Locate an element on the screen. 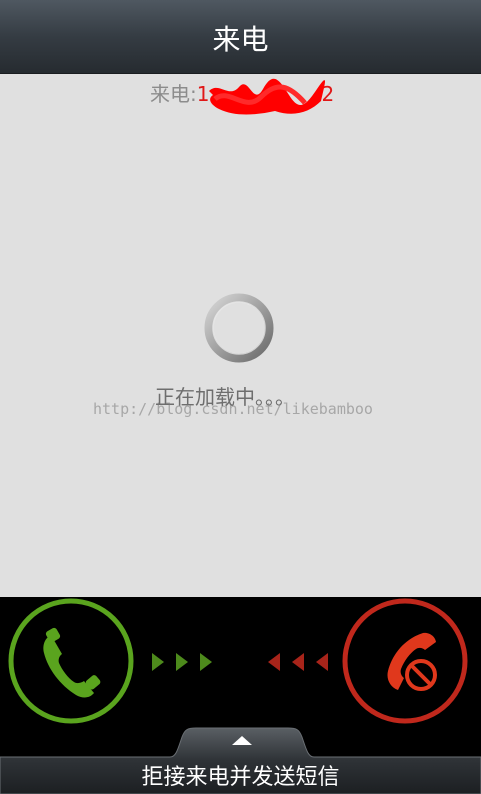  watermark: http://blog.csdn.net/likebamboo is located at coordinates (233, 409).